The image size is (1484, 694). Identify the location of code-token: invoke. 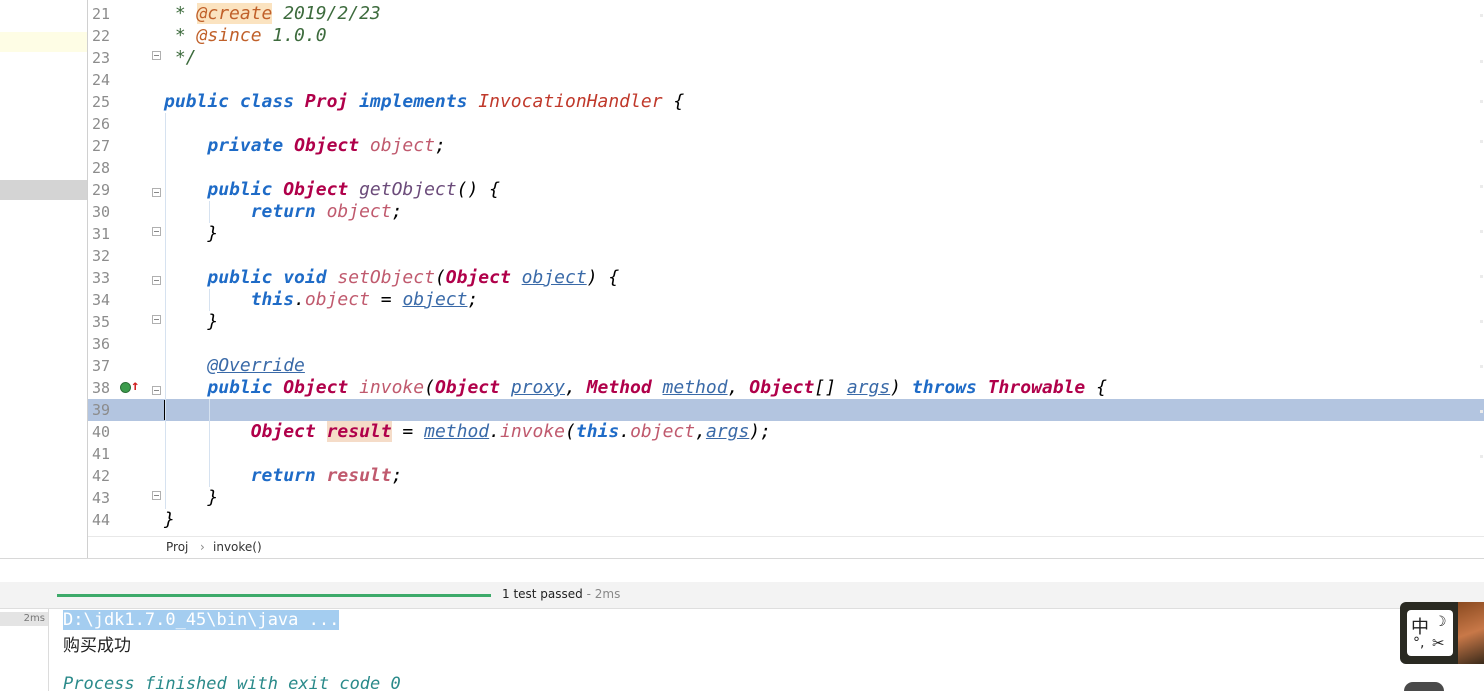
(532, 431).